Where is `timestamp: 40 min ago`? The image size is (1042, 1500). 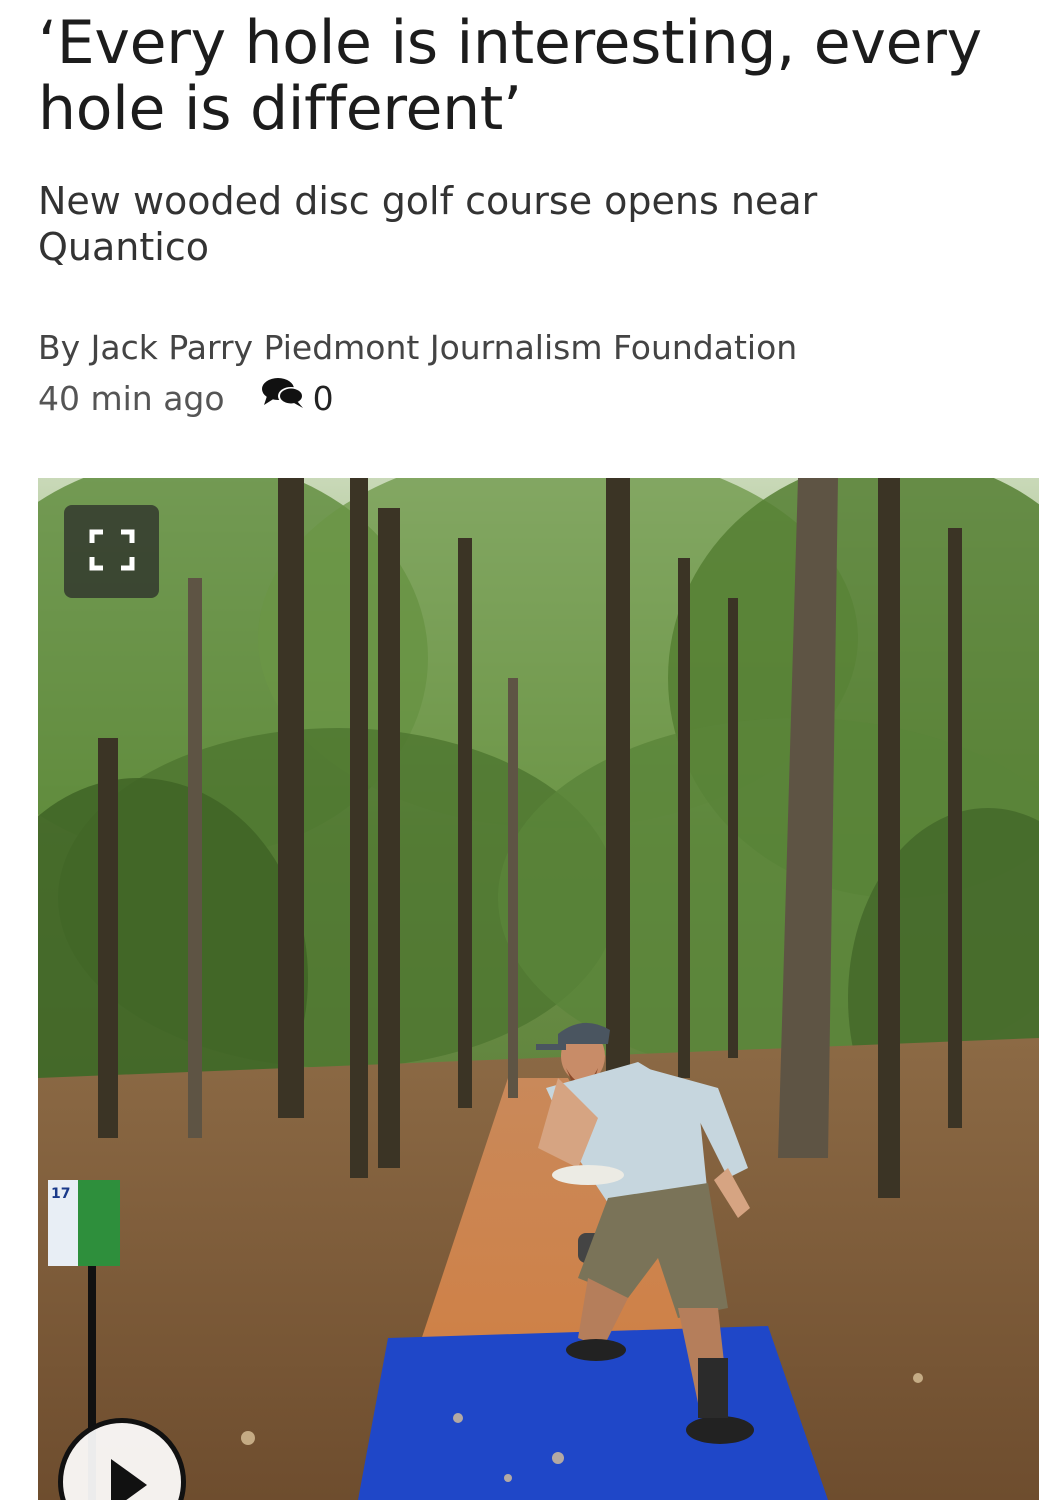 timestamp: 40 min ago is located at coordinates (131, 398).